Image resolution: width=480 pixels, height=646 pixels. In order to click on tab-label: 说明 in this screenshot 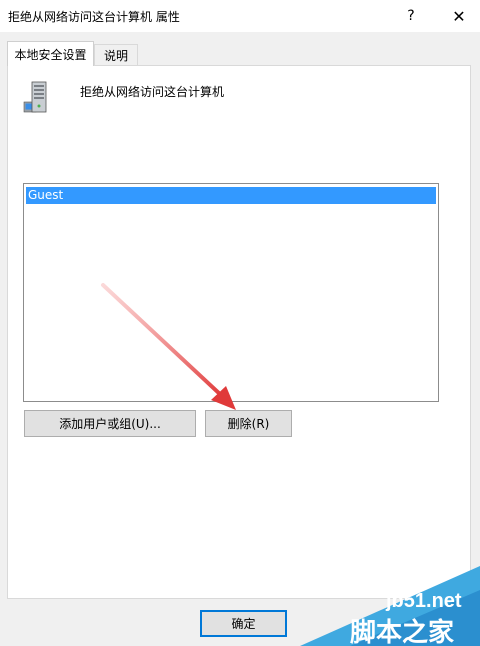, I will do `click(115, 56)`.